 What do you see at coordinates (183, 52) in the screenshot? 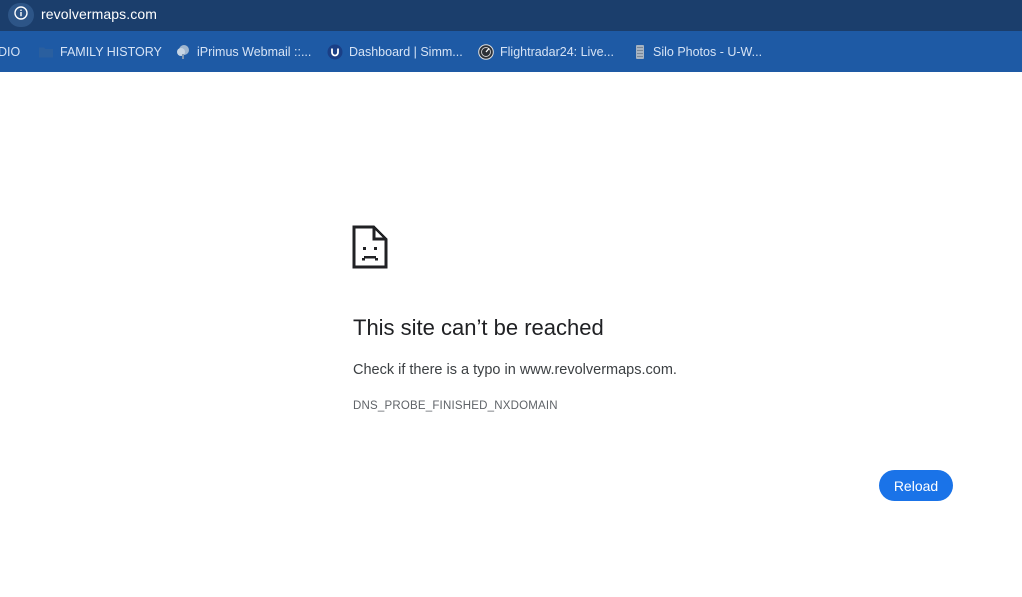
I see `iprimus-icon` at bounding box center [183, 52].